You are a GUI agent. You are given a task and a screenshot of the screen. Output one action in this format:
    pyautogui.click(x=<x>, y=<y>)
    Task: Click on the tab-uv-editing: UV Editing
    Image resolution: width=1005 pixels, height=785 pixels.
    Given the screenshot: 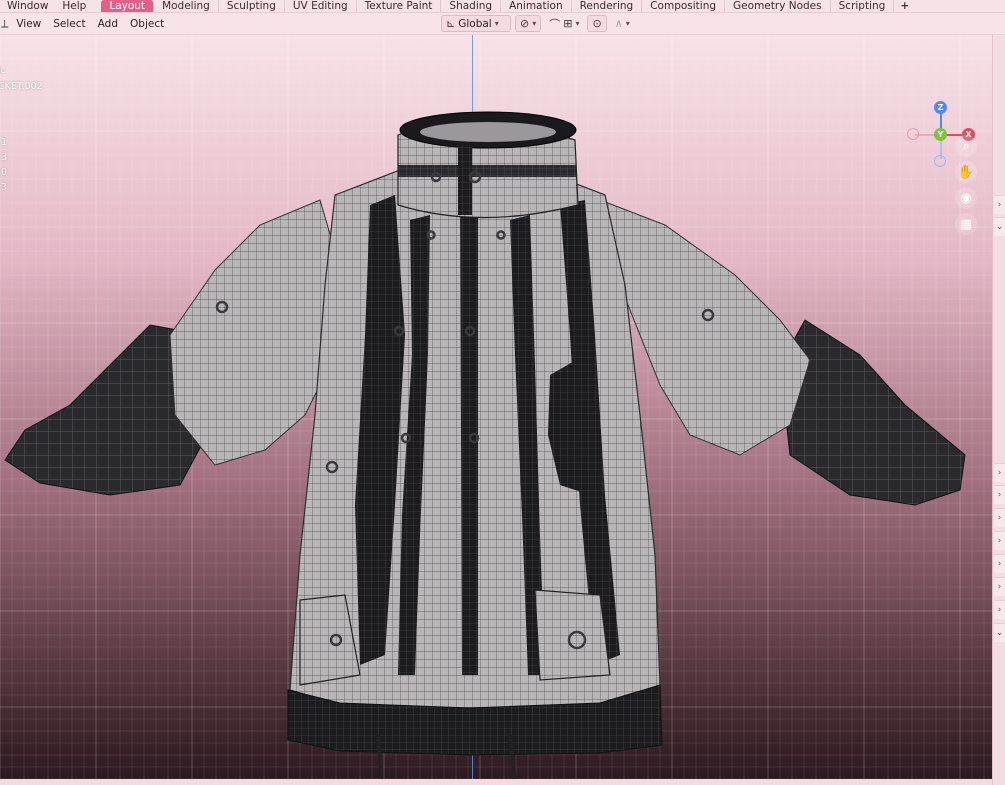 What is the action you would take?
    pyautogui.click(x=320, y=6)
    